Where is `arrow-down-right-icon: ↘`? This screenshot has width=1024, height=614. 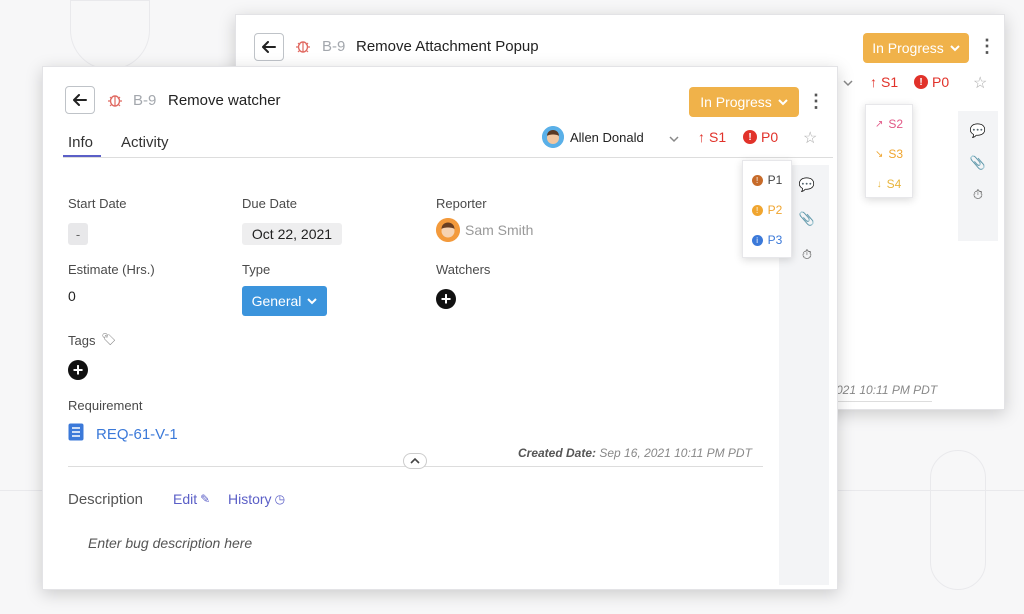 arrow-down-right-icon: ↘ is located at coordinates (879, 154).